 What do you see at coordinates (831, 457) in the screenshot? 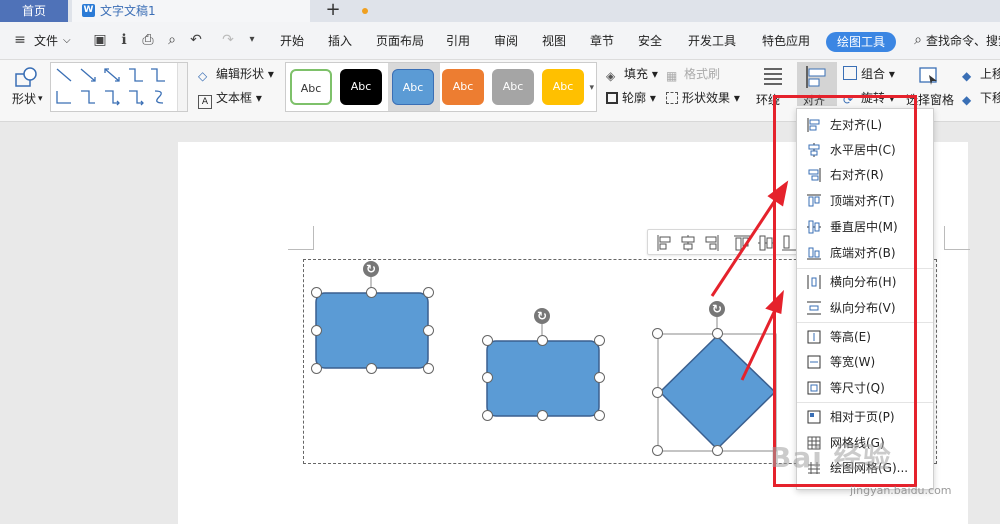
I see `baidu-jingyan-watermark: Bai 经验` at bounding box center [831, 457].